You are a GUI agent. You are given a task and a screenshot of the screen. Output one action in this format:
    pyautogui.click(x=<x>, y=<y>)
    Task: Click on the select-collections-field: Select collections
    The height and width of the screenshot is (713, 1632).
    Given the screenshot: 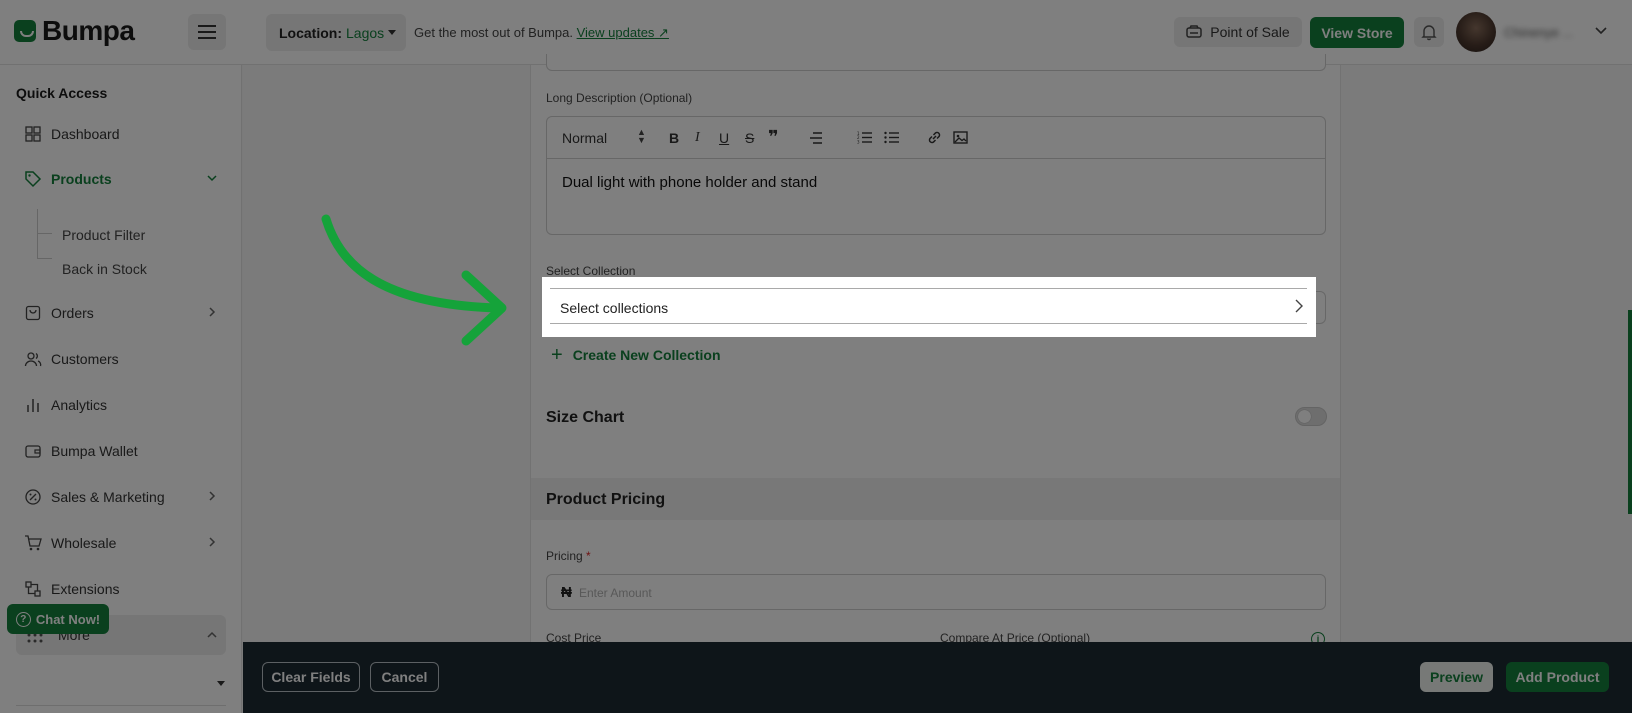 What is the action you would take?
    pyautogui.click(x=928, y=306)
    